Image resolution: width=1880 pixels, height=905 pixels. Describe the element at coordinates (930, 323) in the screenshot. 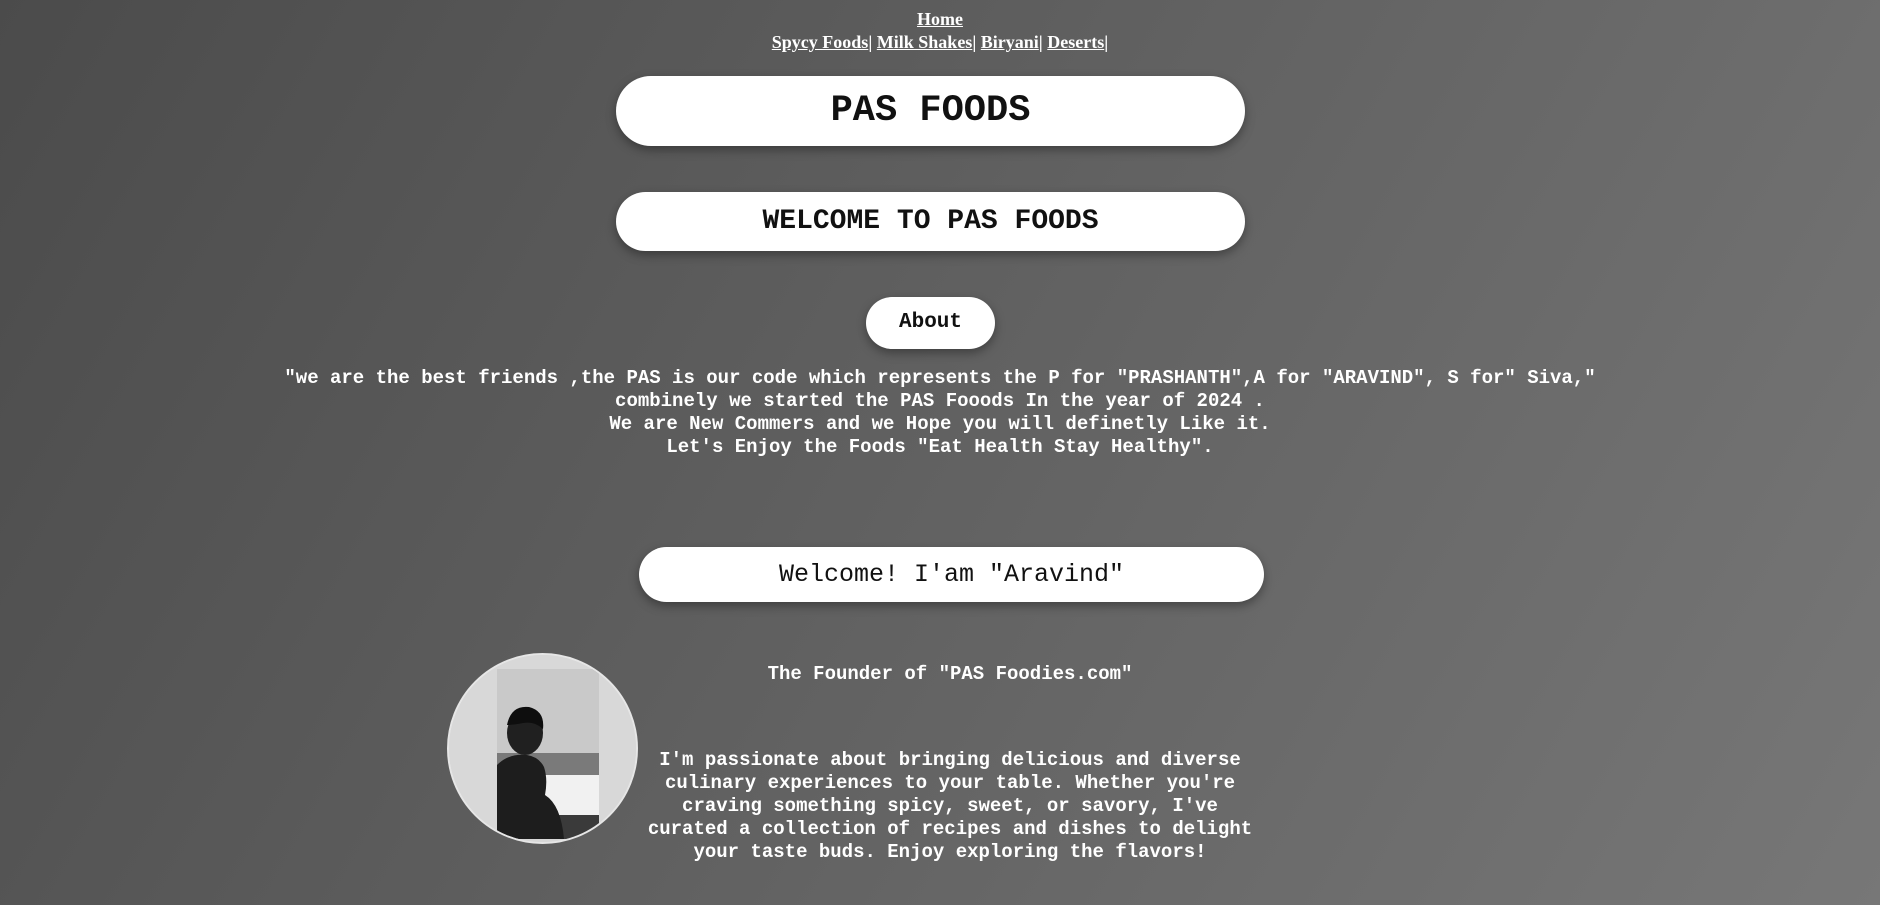

I see `about-button: About` at that location.